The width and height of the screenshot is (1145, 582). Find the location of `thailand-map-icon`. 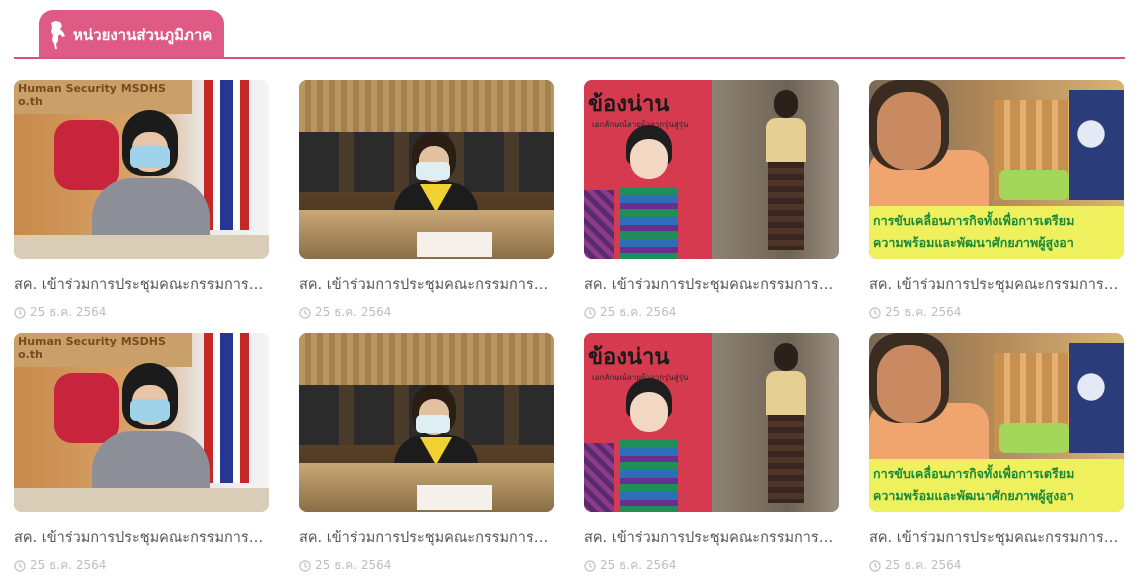

thailand-map-icon is located at coordinates (58, 34).